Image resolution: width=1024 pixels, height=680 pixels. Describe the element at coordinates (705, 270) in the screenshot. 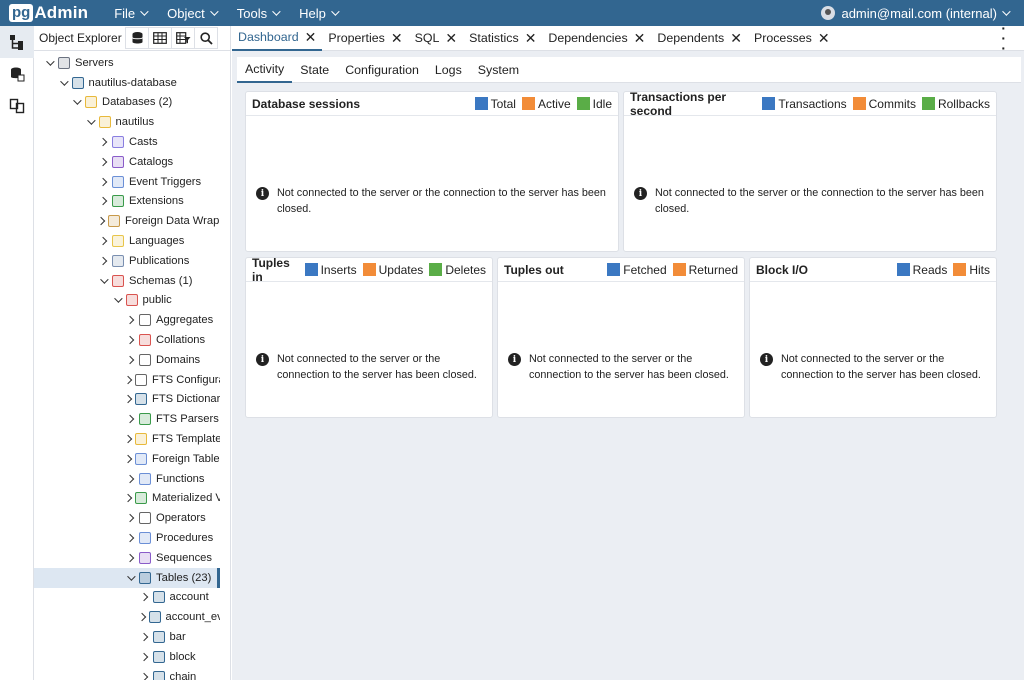

I see `legend-item: Returned` at that location.